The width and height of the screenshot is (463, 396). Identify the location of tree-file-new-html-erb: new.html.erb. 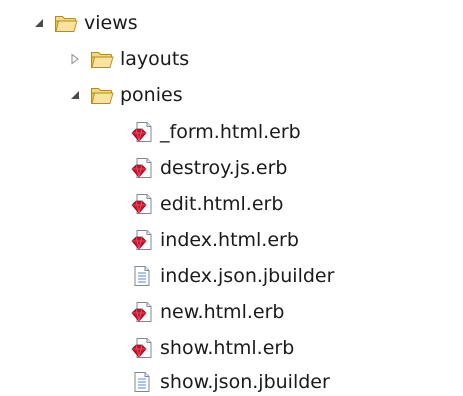
(207, 312).